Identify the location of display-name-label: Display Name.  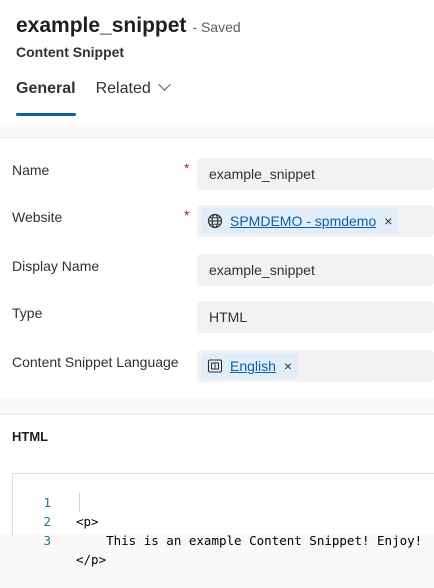
(56, 266).